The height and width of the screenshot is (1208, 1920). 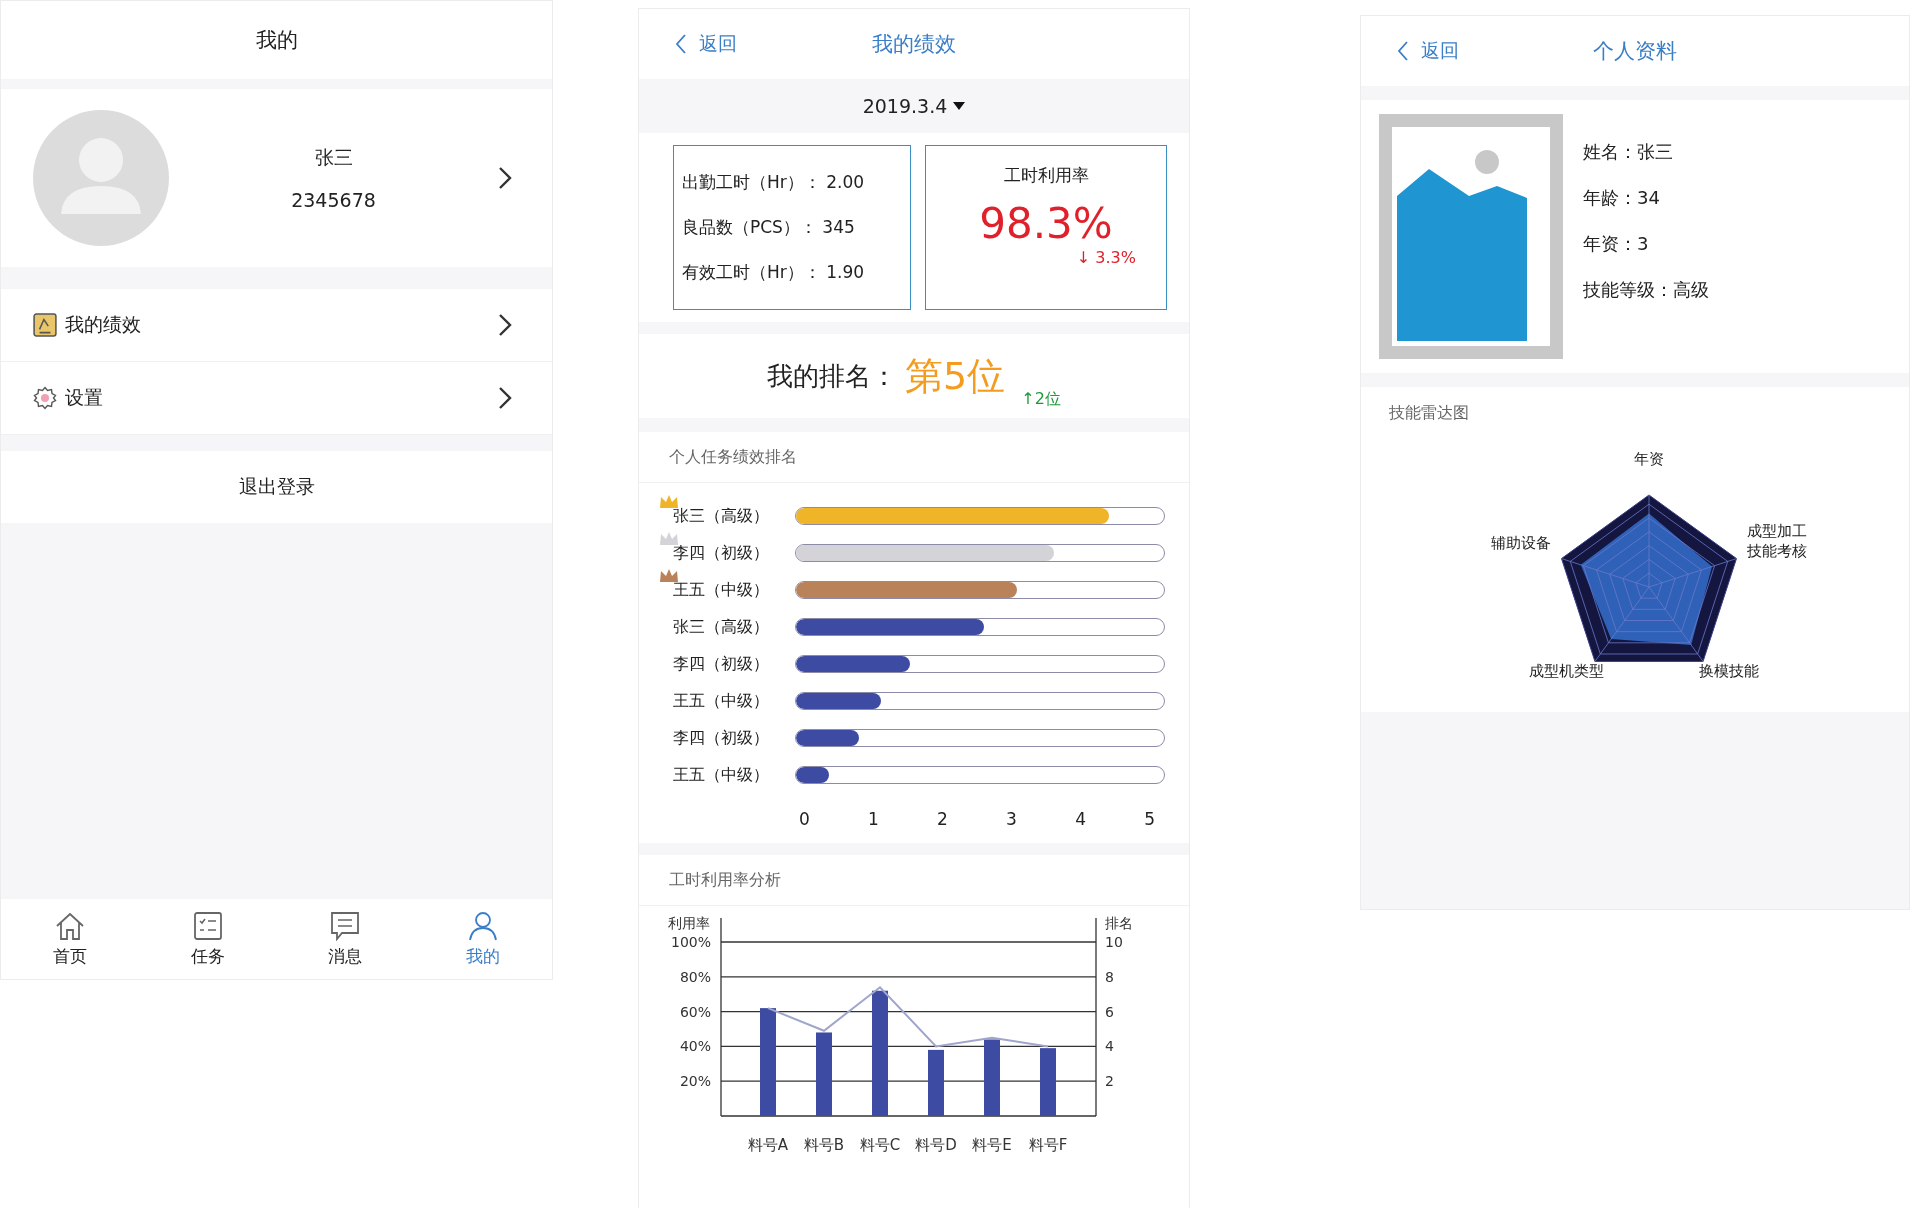 What do you see at coordinates (276, 178) in the screenshot?
I see `profile-card: 张三 2345678` at bounding box center [276, 178].